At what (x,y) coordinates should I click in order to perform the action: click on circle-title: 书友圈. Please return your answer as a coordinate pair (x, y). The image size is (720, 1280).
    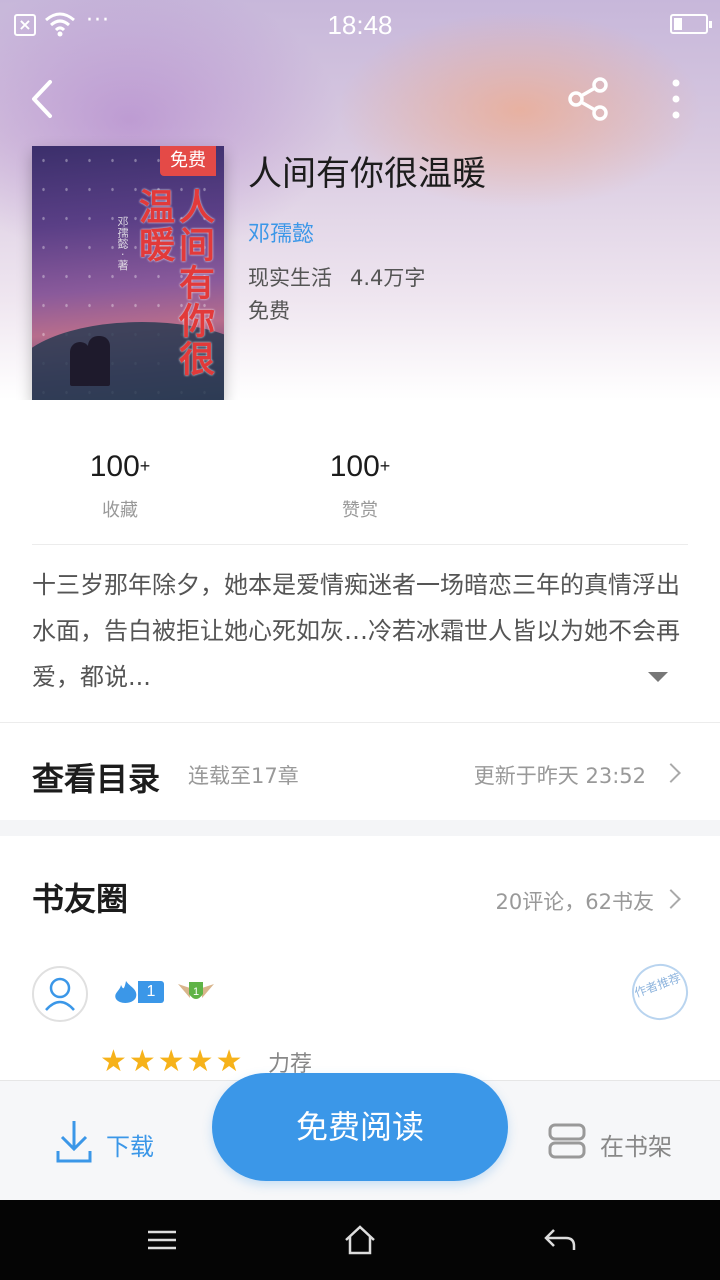
    Looking at the image, I should click on (80, 899).